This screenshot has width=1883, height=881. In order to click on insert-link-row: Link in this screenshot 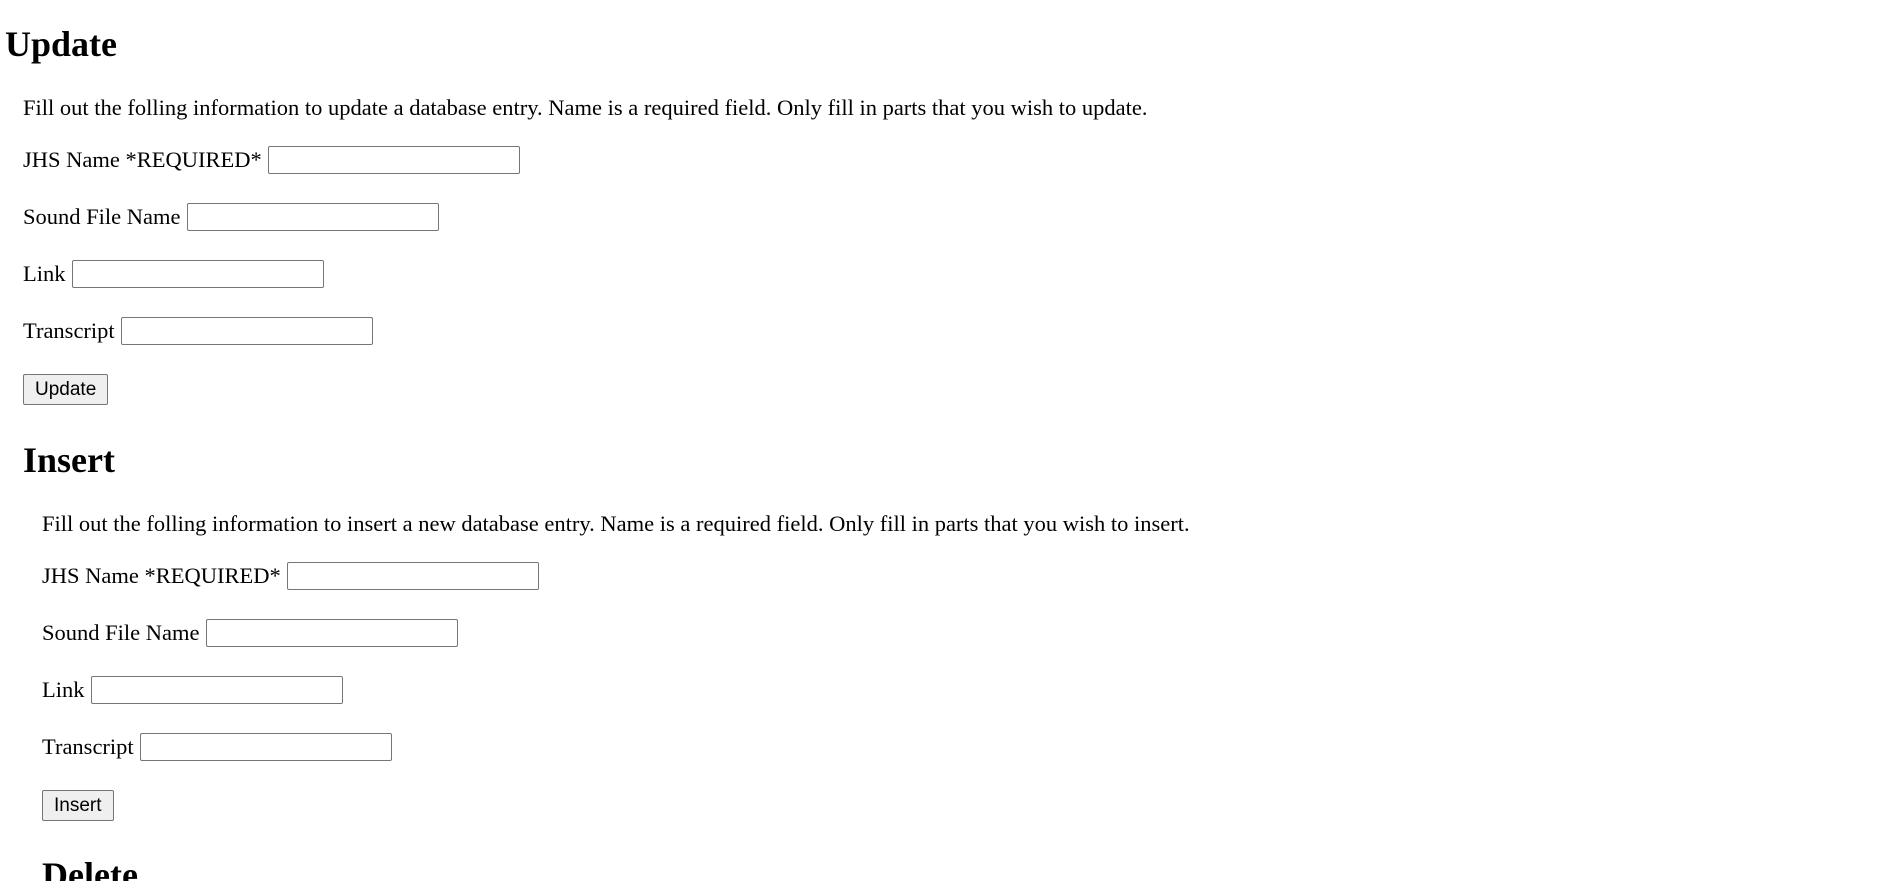, I will do `click(192, 690)`.